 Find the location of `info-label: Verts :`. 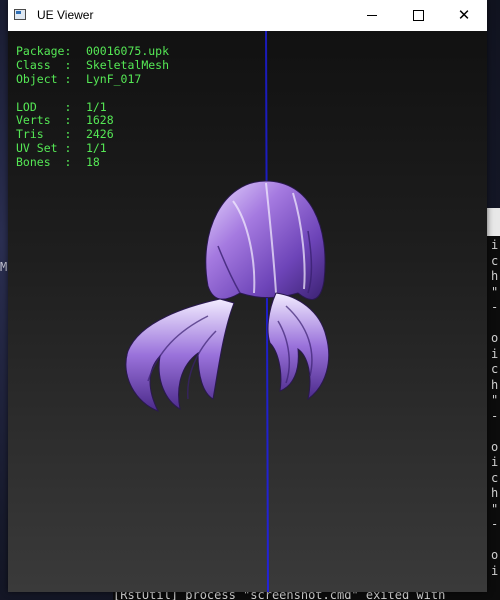

info-label: Verts : is located at coordinates (44, 120).